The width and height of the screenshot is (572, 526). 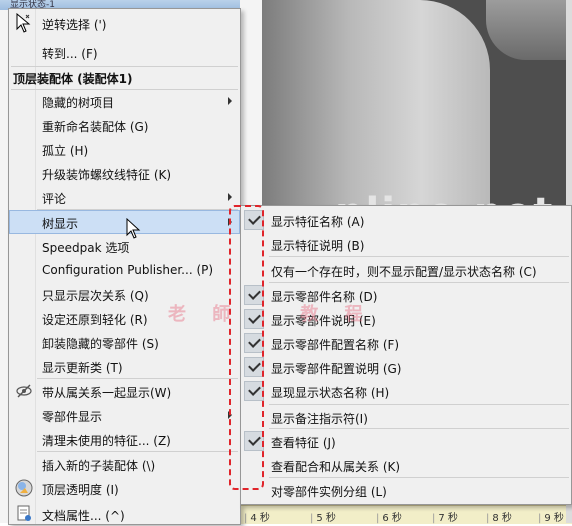 What do you see at coordinates (551, 518) in the screenshot?
I see `timeline-tick: | 9 秒` at bounding box center [551, 518].